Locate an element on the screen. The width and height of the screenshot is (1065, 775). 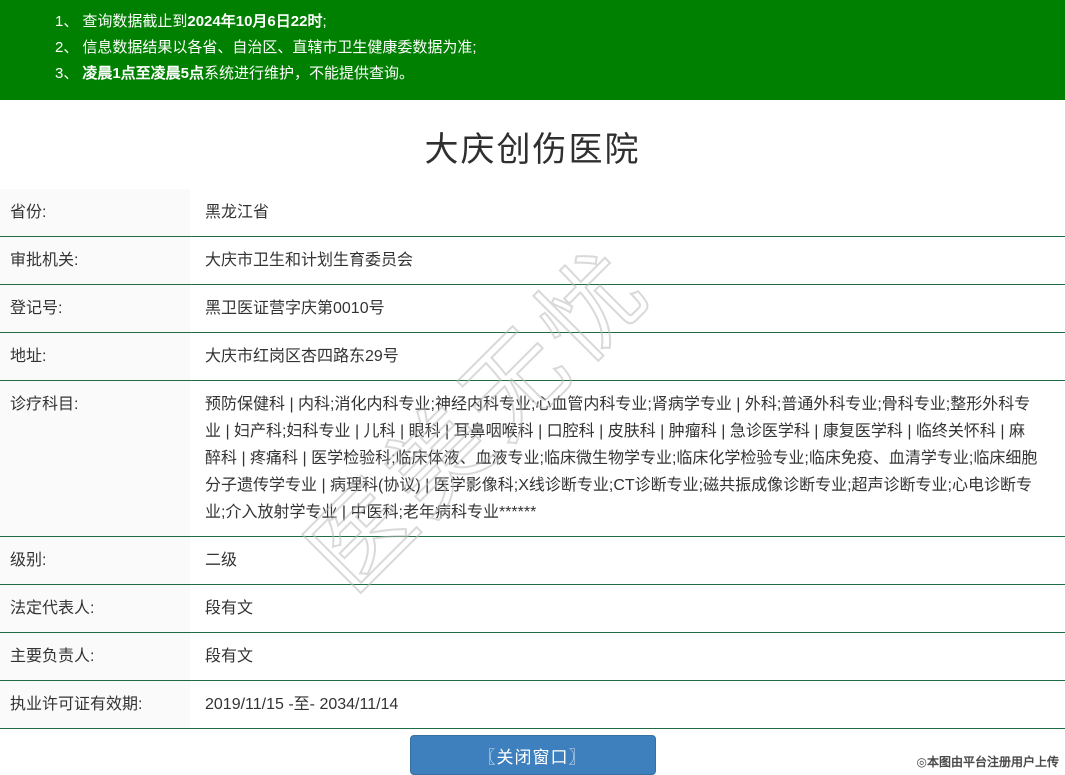
uploader-note: ◎本图由平台注册用户上传 is located at coordinates (987, 762).